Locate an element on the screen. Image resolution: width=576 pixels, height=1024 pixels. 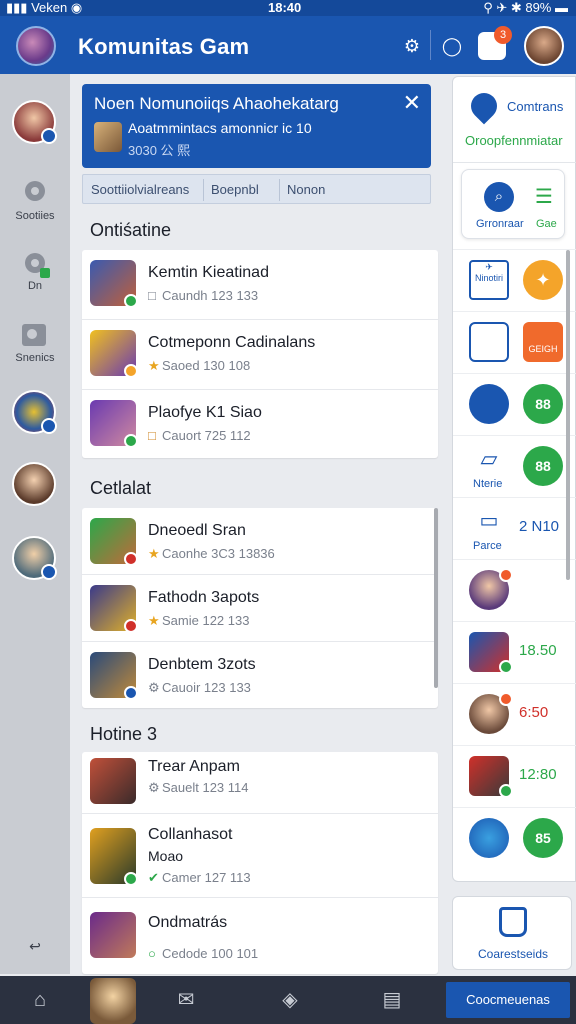
rail-label-1: Sootiies is located at coordinates (35, 216).